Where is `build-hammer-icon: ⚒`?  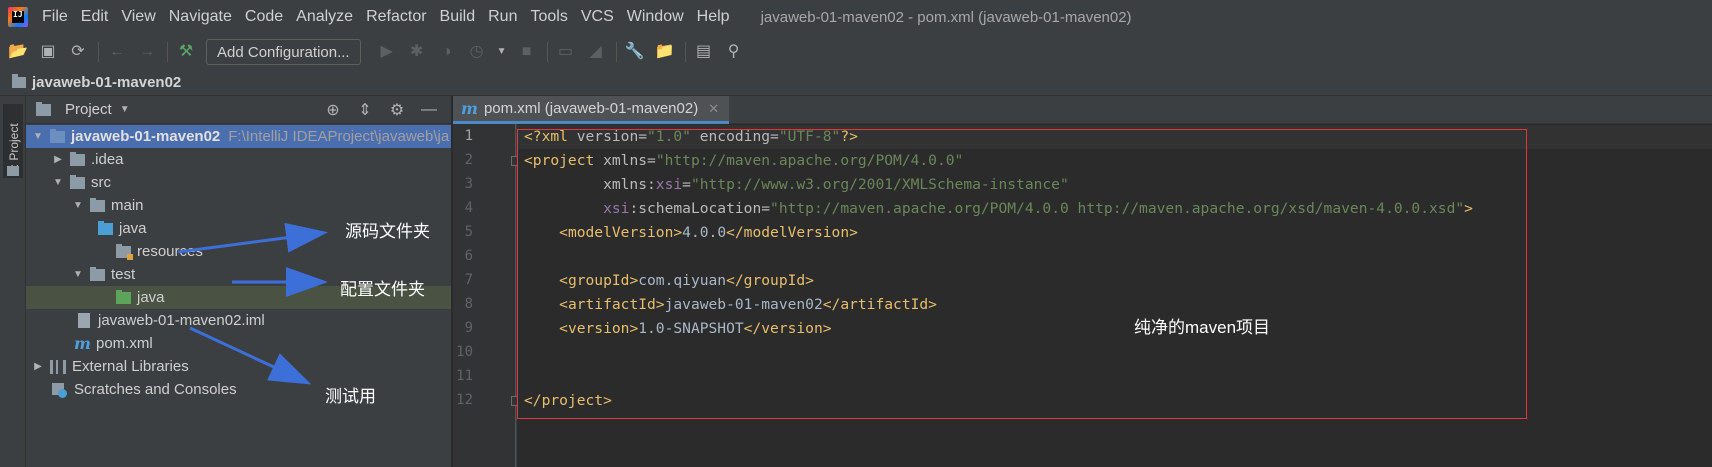
build-hammer-icon: ⚒ is located at coordinates (186, 52).